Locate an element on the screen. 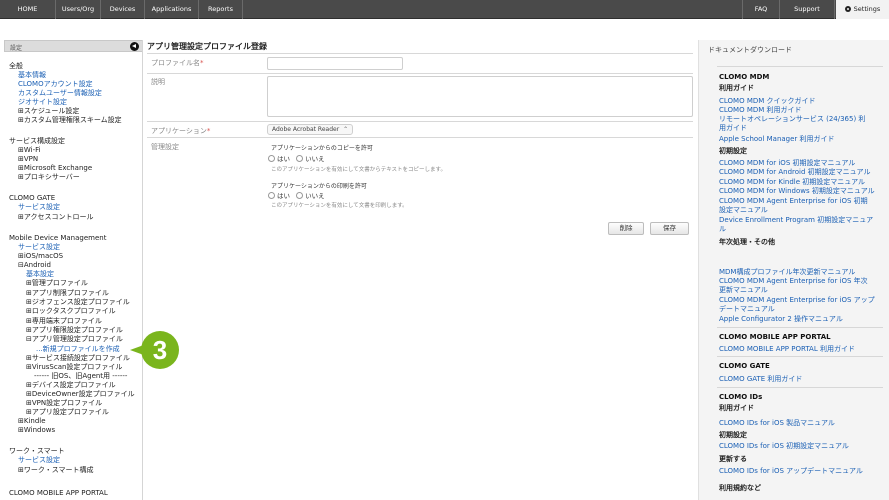 This screenshot has width=889, height=500. sidebar-item: ⊞デバイス設定プロファイル is located at coordinates (71, 385).